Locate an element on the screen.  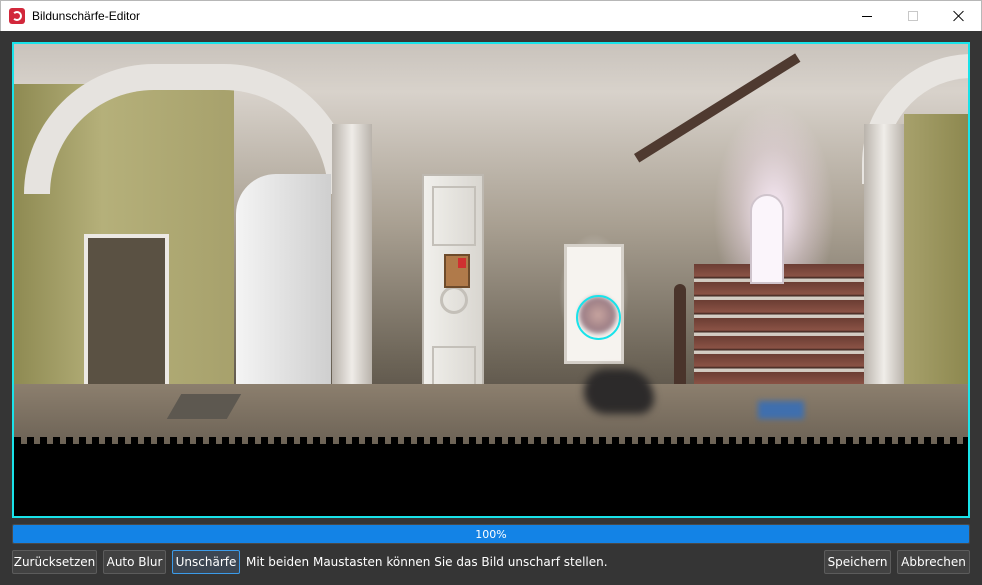
blur-button: Unschärfe is located at coordinates (206, 562).